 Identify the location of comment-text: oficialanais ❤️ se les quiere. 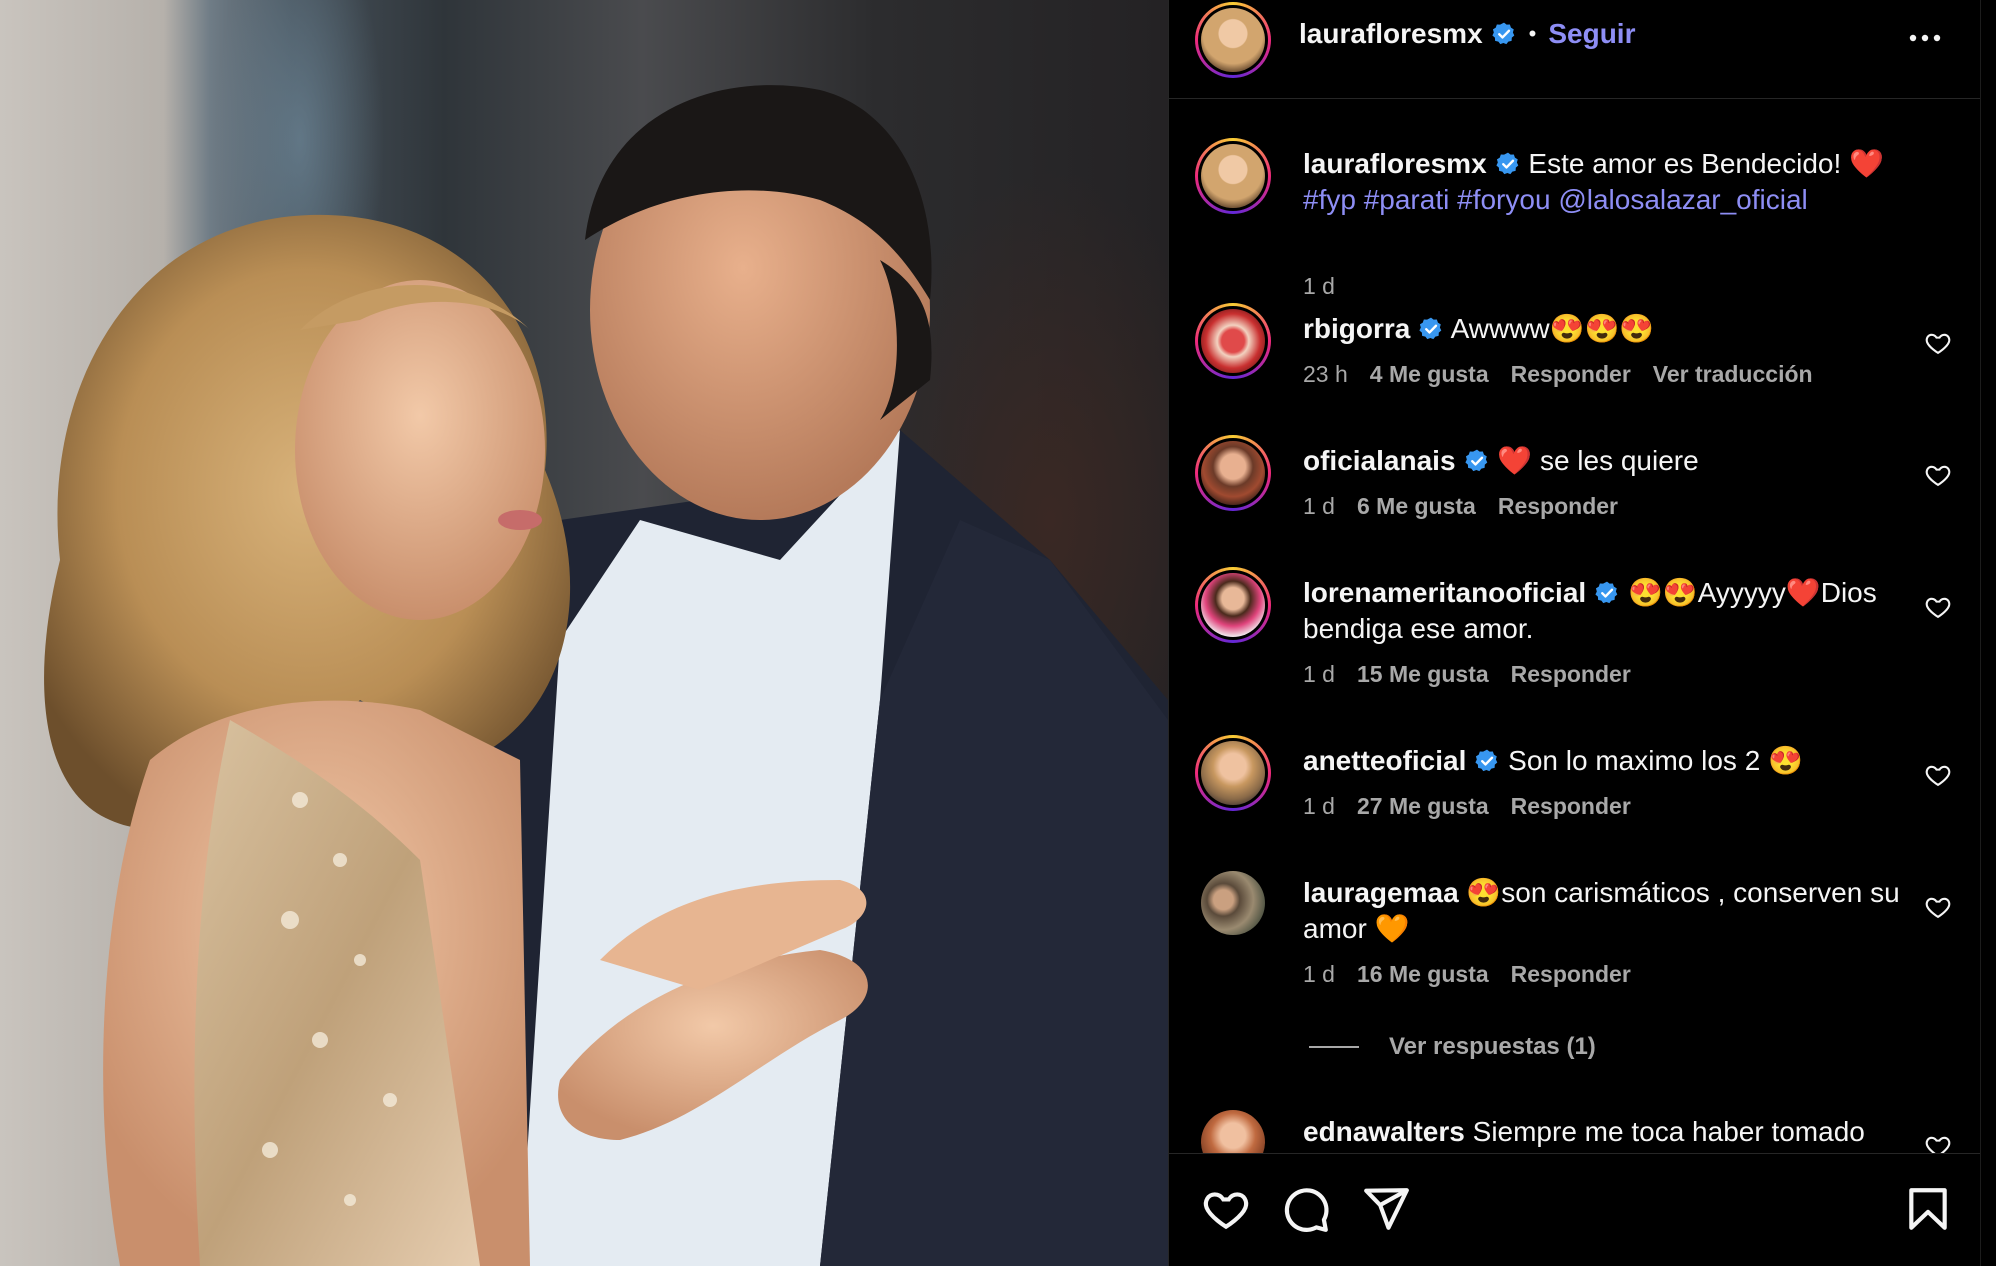
(1608, 461).